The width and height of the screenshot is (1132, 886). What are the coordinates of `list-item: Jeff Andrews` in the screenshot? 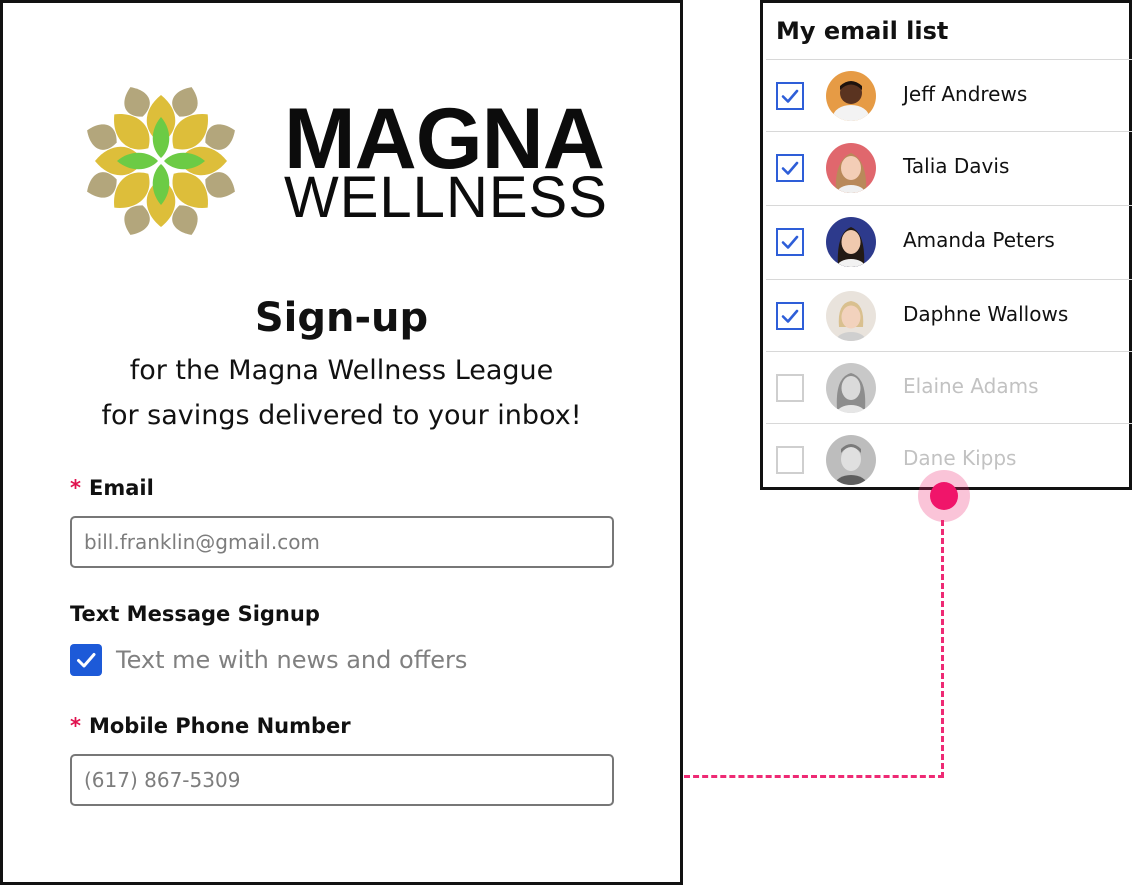 It's located at (949, 95).